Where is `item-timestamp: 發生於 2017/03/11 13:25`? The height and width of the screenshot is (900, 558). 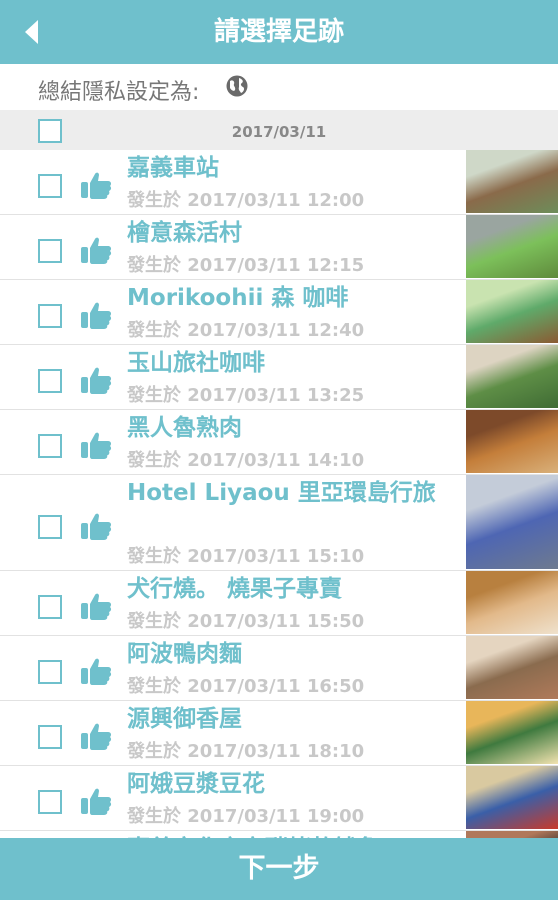
item-timestamp: 發生於 2017/03/11 13:25 is located at coordinates (246, 395).